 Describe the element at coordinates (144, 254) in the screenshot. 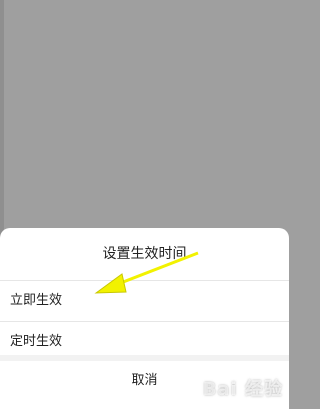

I see `action-sheet-title: 设置生效时间` at that location.